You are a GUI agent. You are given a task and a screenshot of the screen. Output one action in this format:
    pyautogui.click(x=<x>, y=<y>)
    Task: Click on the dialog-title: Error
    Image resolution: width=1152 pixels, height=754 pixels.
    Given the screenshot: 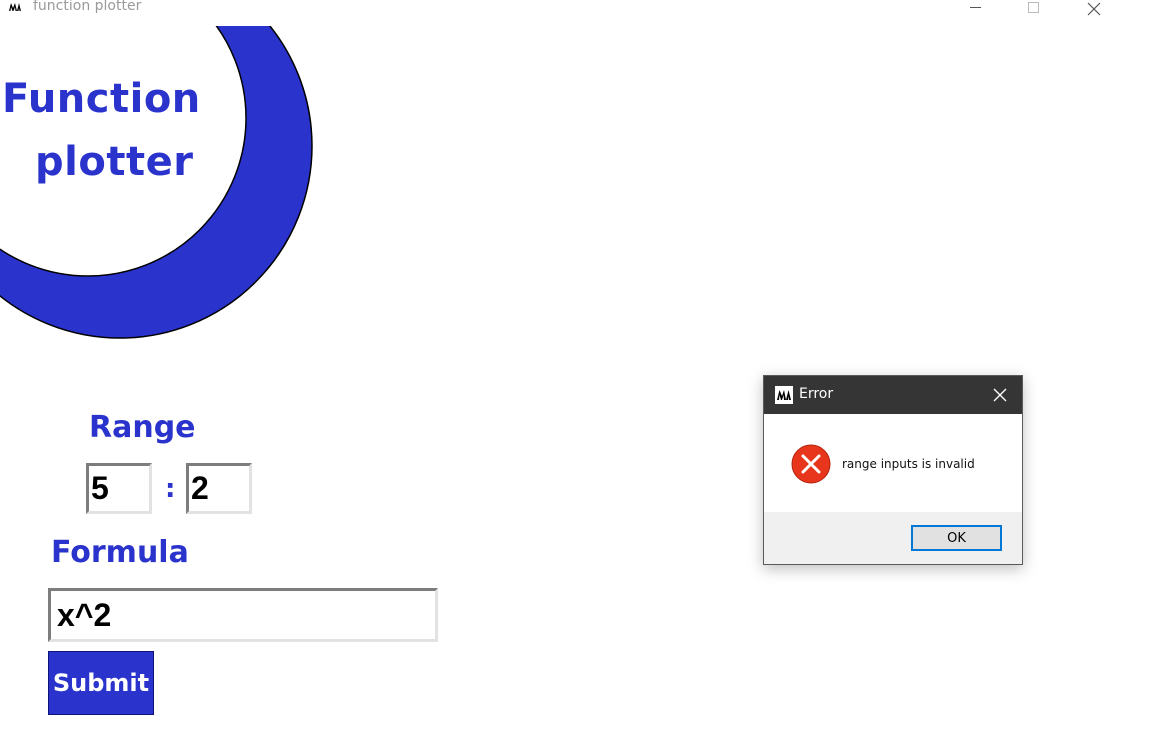 What is the action you would take?
    pyautogui.click(x=816, y=394)
    